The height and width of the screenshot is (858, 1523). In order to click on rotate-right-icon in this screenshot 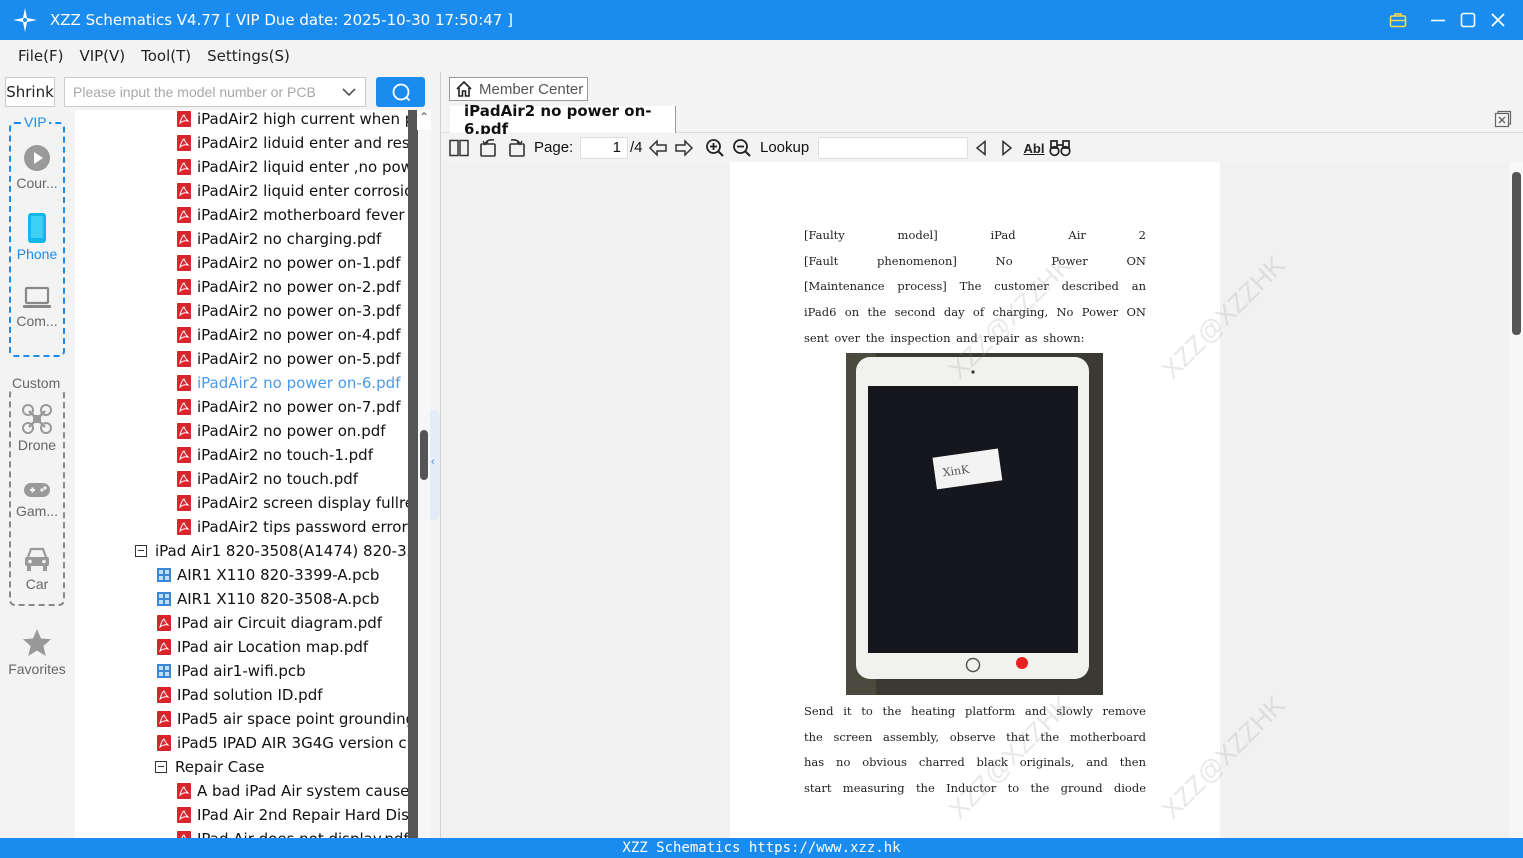, I will do `click(516, 148)`.